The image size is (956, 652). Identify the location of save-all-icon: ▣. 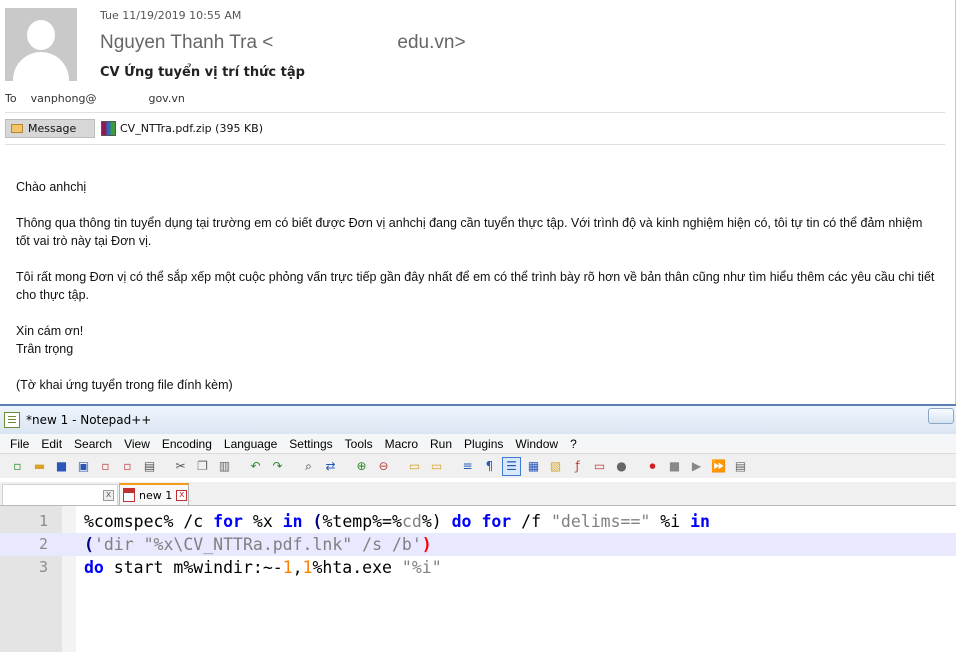
(83, 466).